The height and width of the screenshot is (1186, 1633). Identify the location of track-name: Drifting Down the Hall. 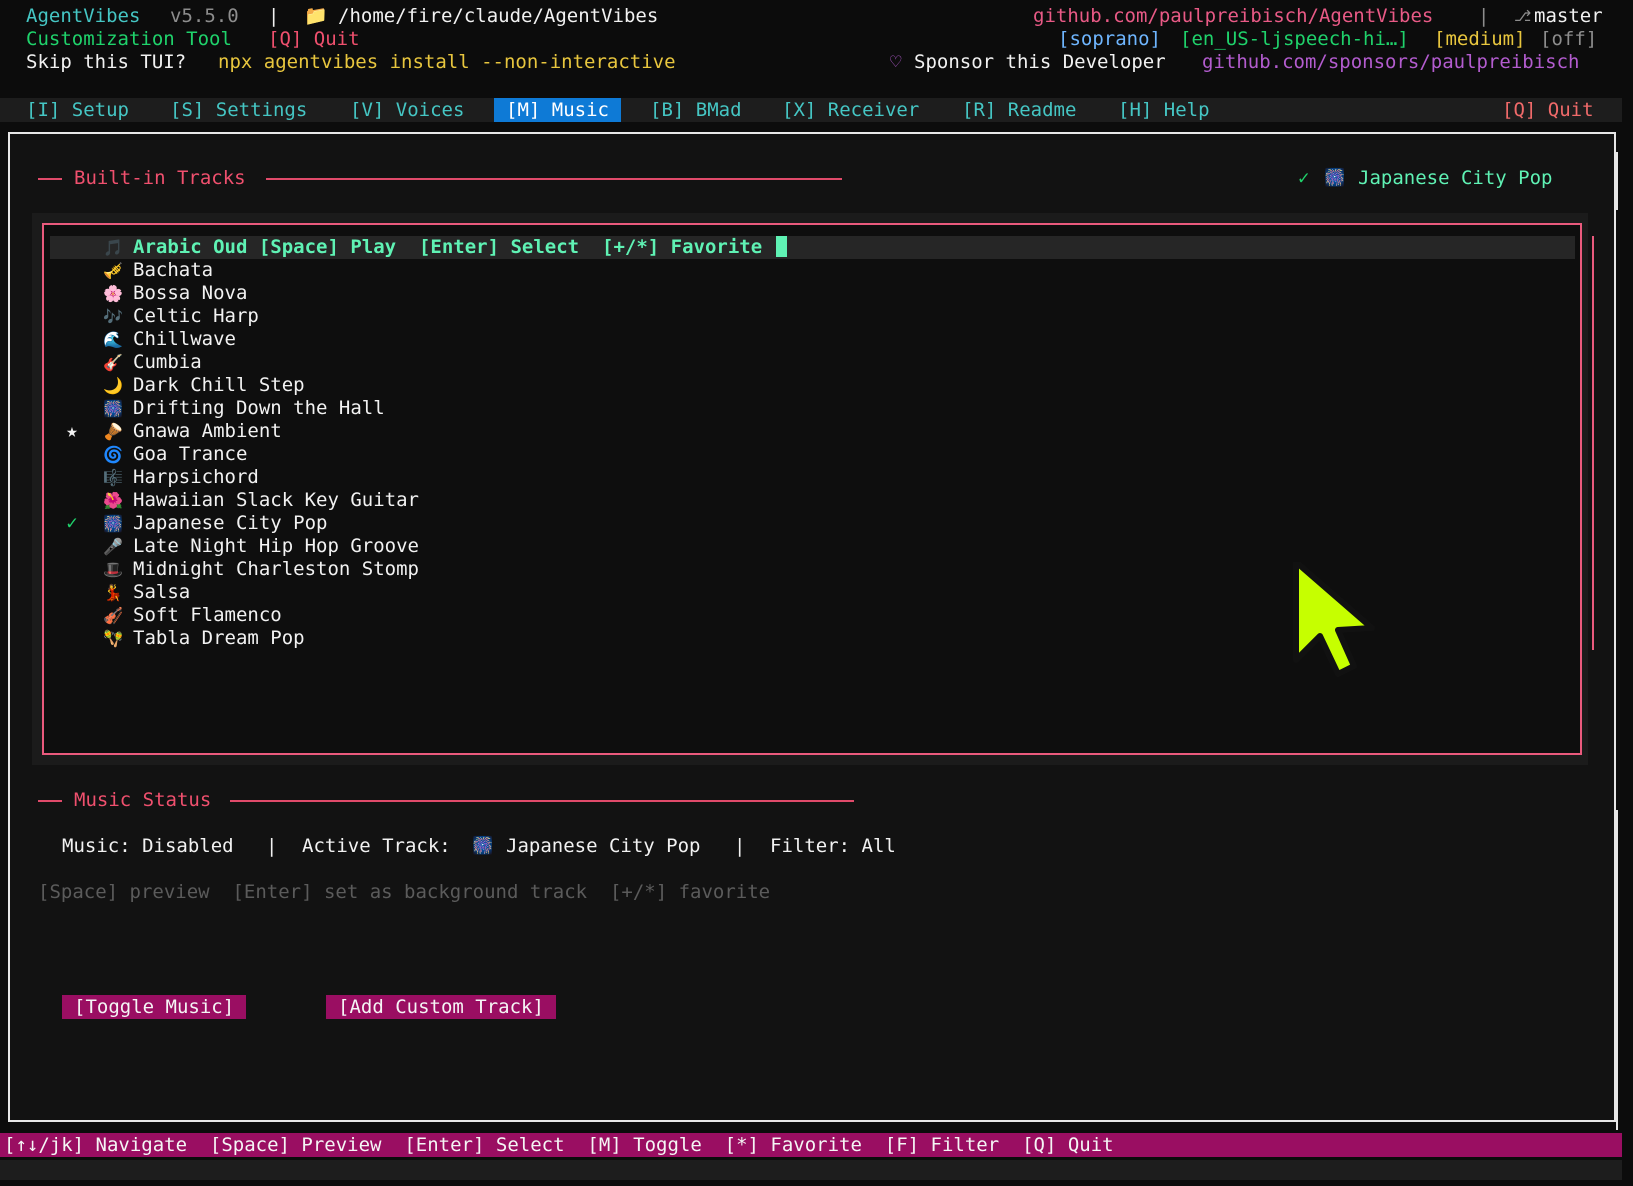
(259, 408).